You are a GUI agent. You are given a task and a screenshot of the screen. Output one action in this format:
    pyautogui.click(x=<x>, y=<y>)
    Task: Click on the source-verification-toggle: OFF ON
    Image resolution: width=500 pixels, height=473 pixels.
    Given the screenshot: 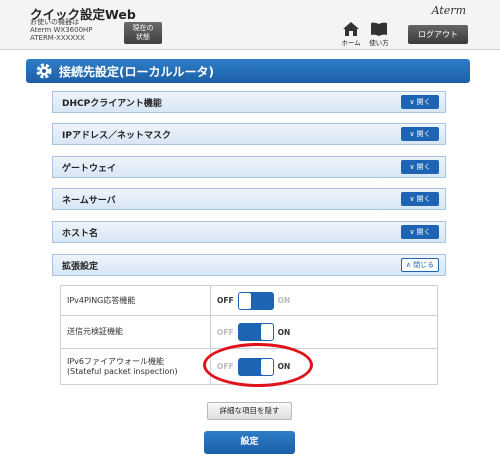 What is the action you would take?
    pyautogui.click(x=253, y=332)
    